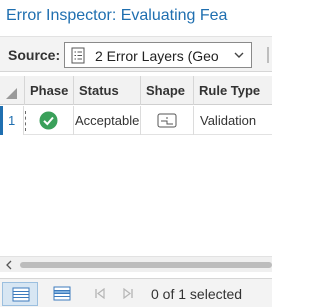 This screenshot has height=307, width=320. I want to click on source-row: Source: 2 Error Layers (Geo, so click(136, 54).